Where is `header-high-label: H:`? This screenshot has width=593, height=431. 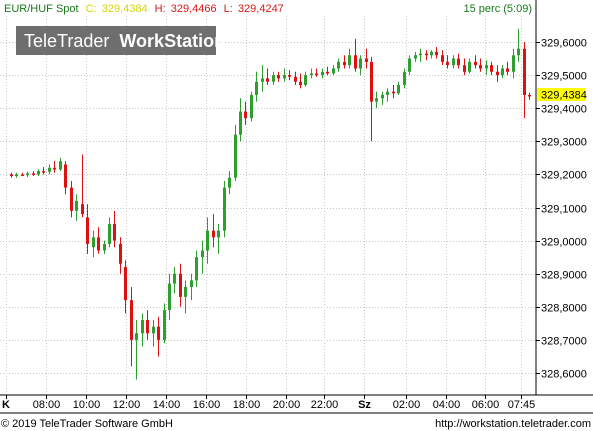 header-high-label: H: is located at coordinates (160, 9).